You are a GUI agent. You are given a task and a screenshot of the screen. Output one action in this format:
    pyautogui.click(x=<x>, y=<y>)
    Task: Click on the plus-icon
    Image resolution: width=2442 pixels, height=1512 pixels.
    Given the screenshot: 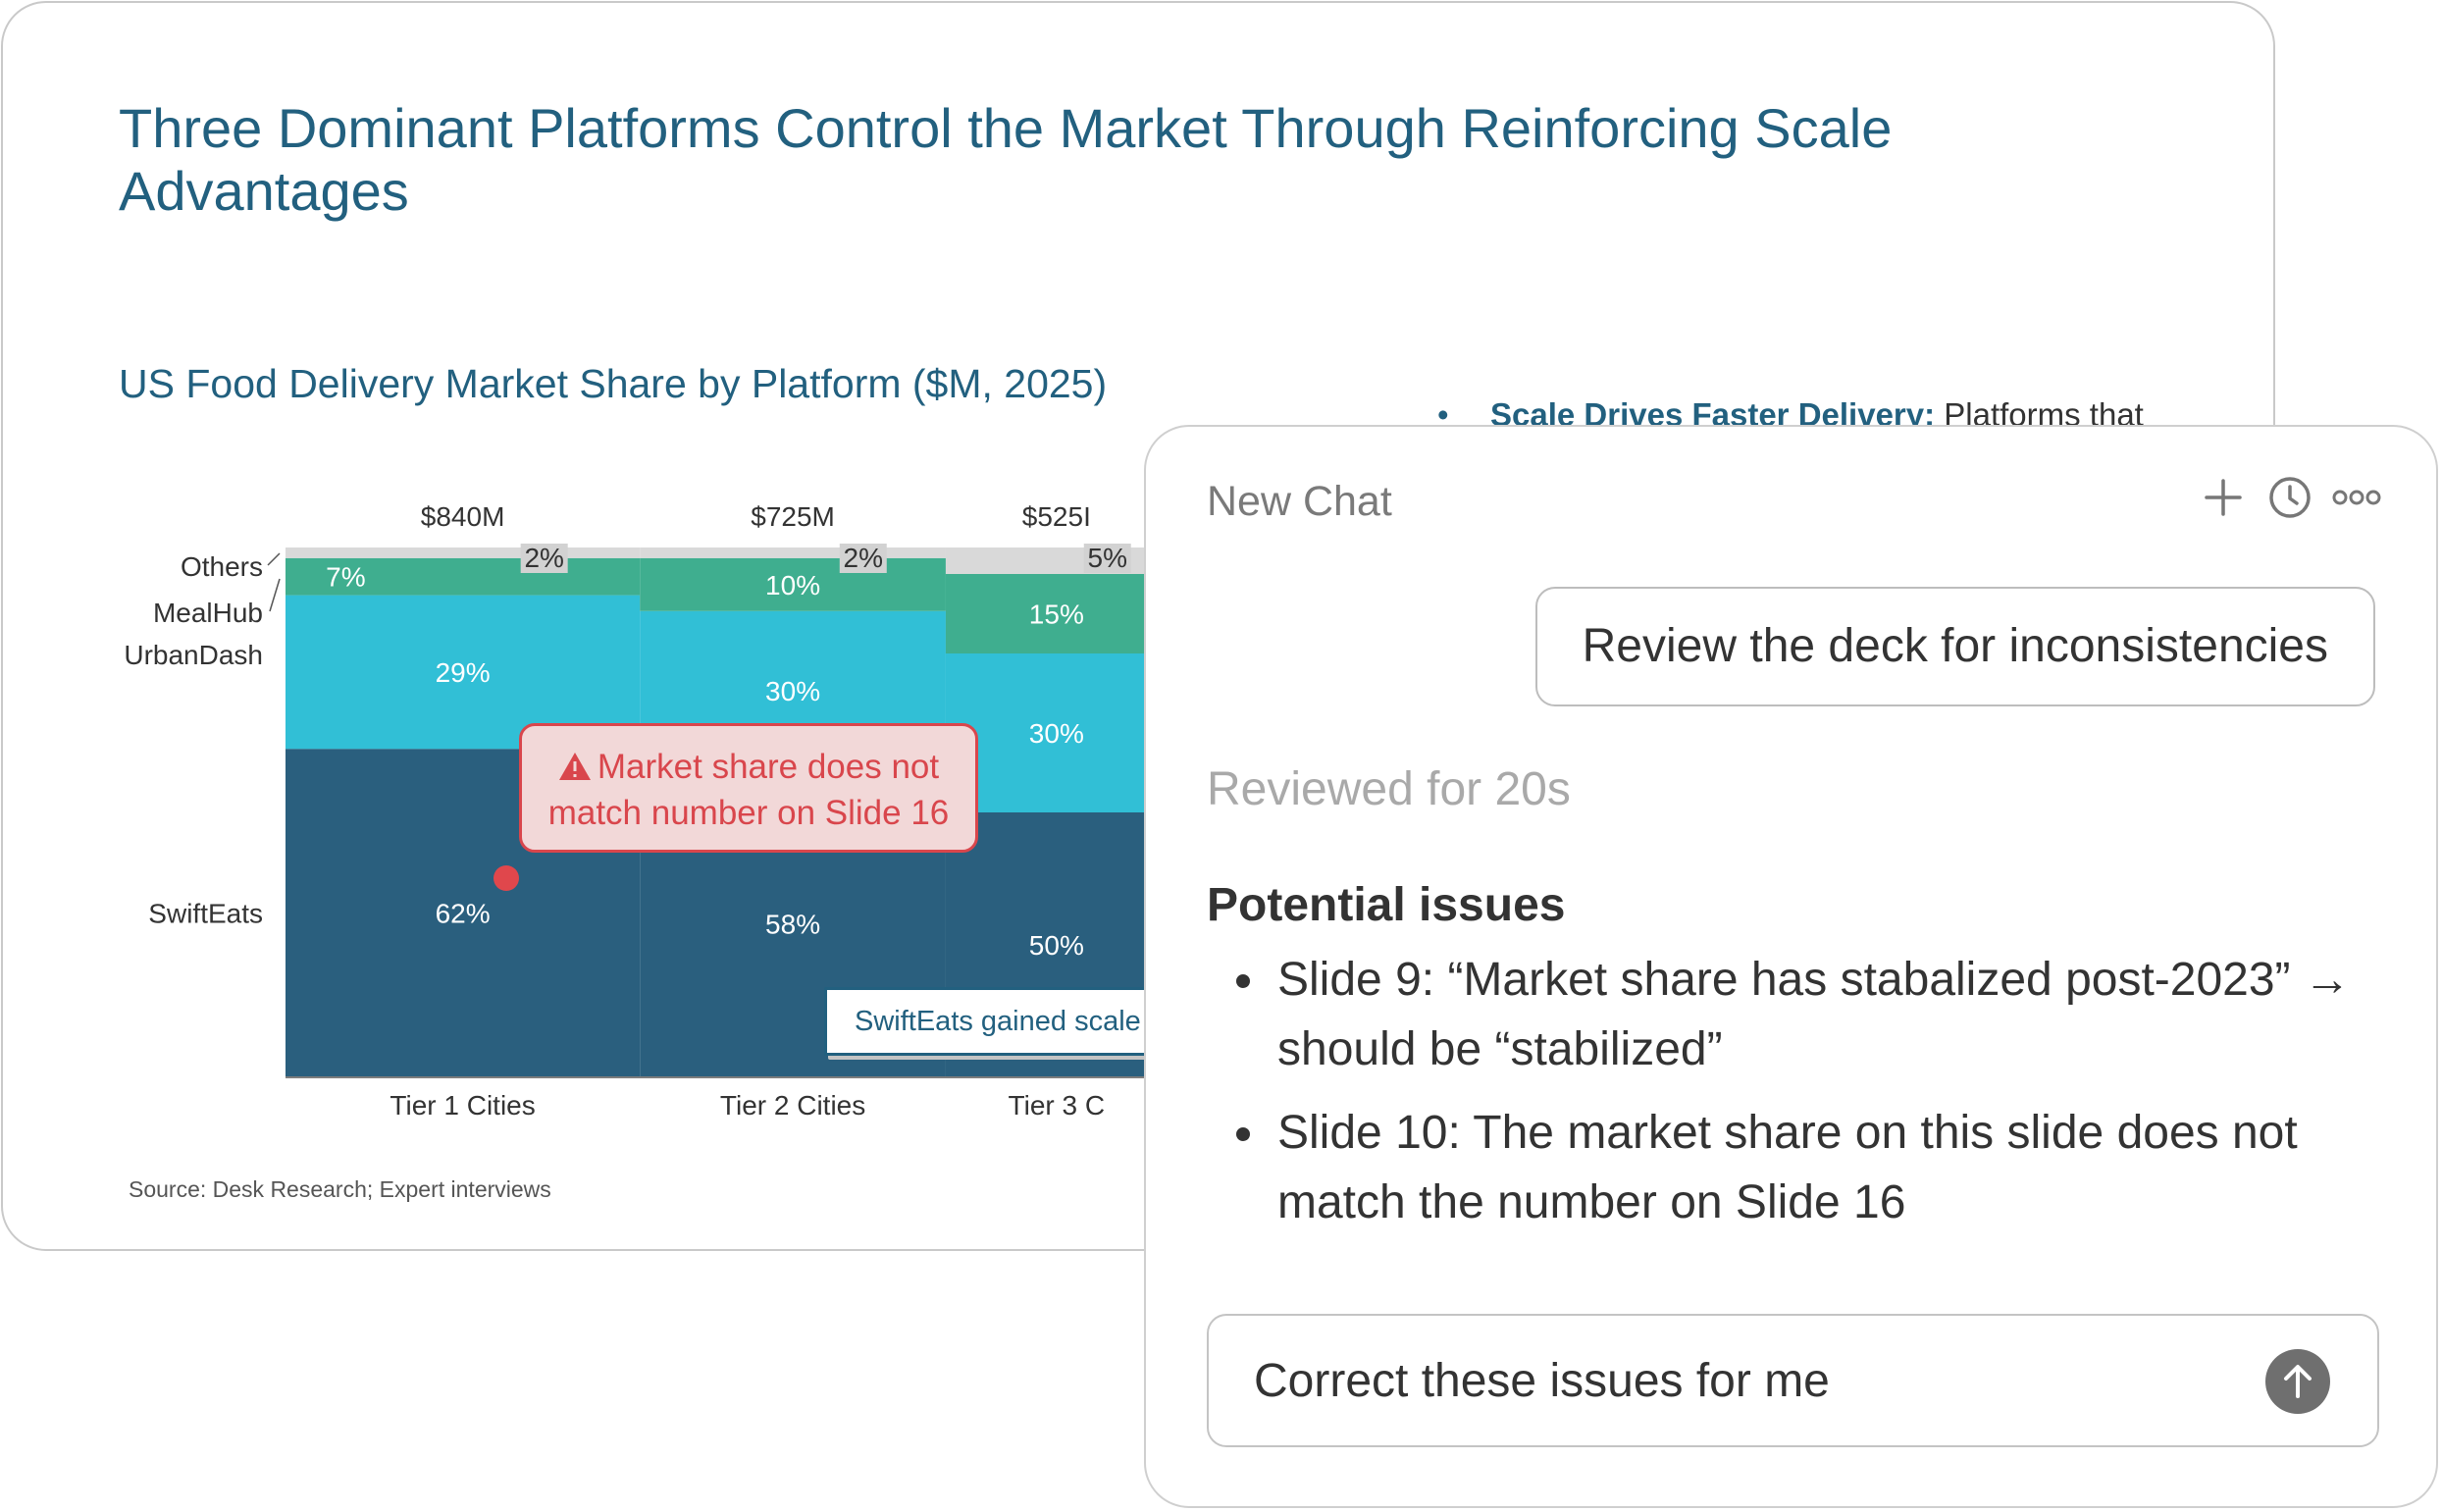 What is the action you would take?
    pyautogui.click(x=2223, y=498)
    